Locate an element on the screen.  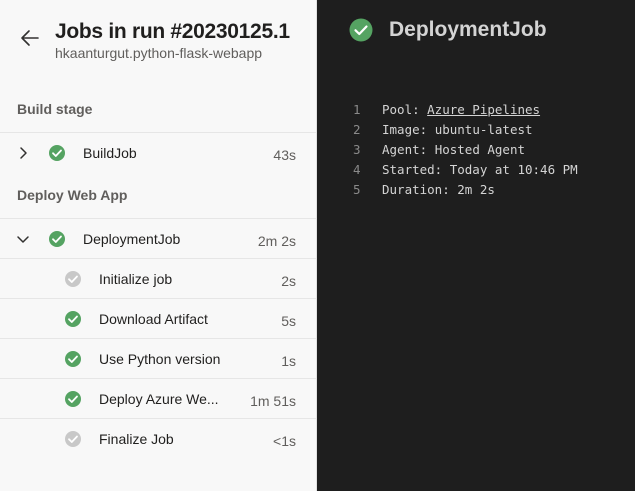
log-value: Today at 10:46 PM is located at coordinates (513, 169).